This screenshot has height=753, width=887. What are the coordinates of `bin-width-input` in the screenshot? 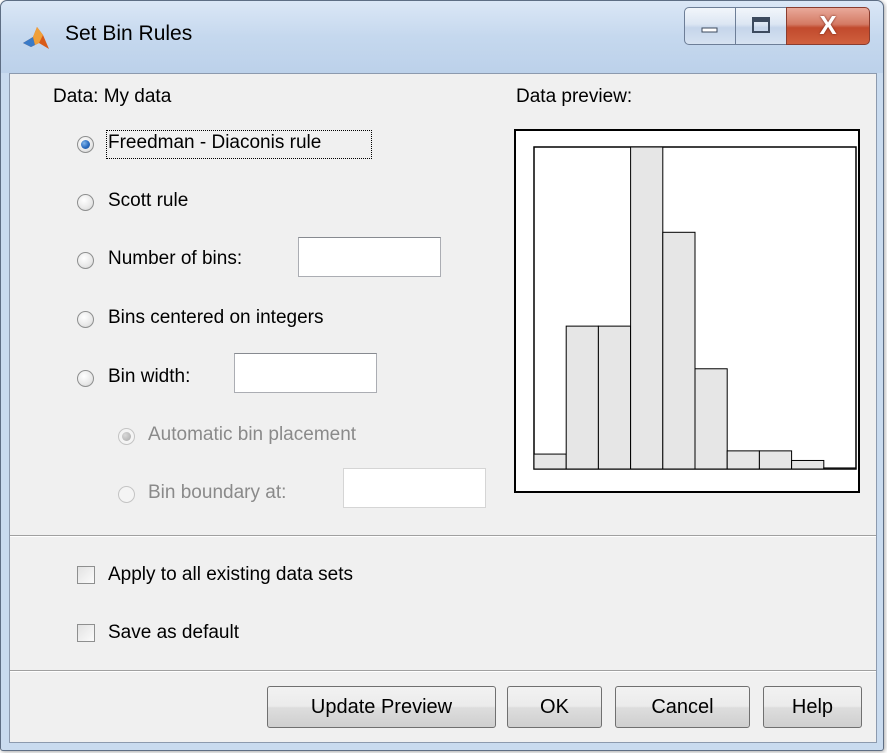 It's located at (305, 373).